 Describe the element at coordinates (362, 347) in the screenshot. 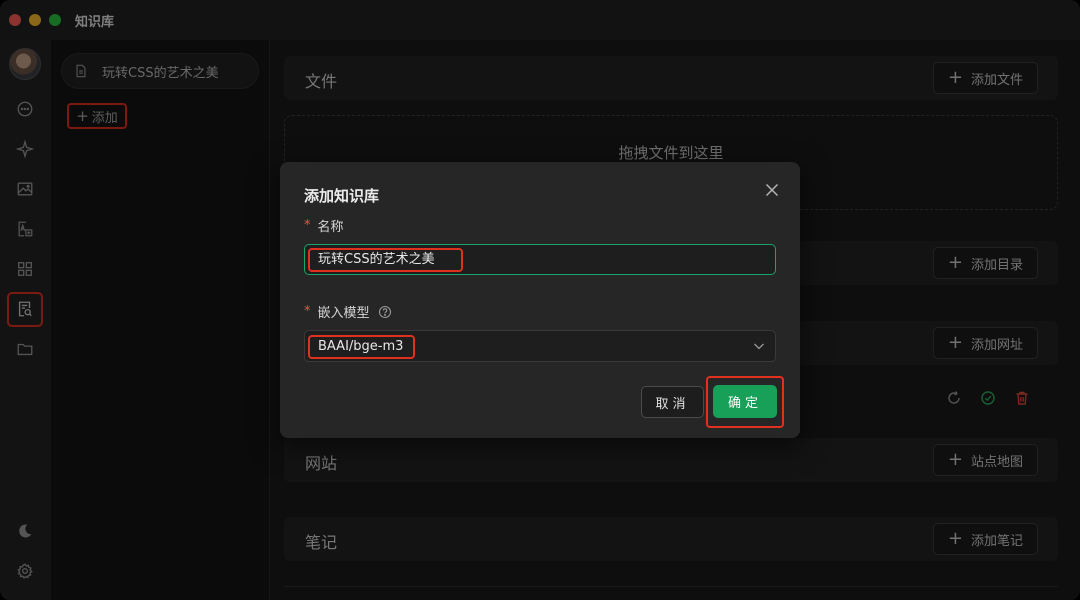

I see `model-select-value: BAAI/bge-m3` at that location.